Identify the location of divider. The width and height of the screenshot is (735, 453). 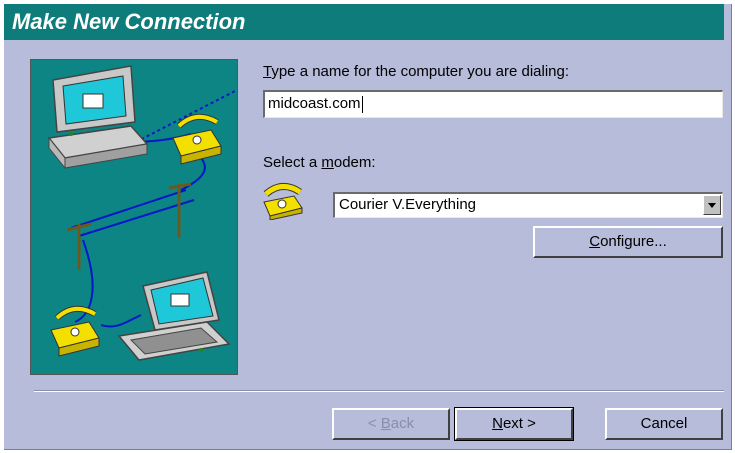
(379, 391).